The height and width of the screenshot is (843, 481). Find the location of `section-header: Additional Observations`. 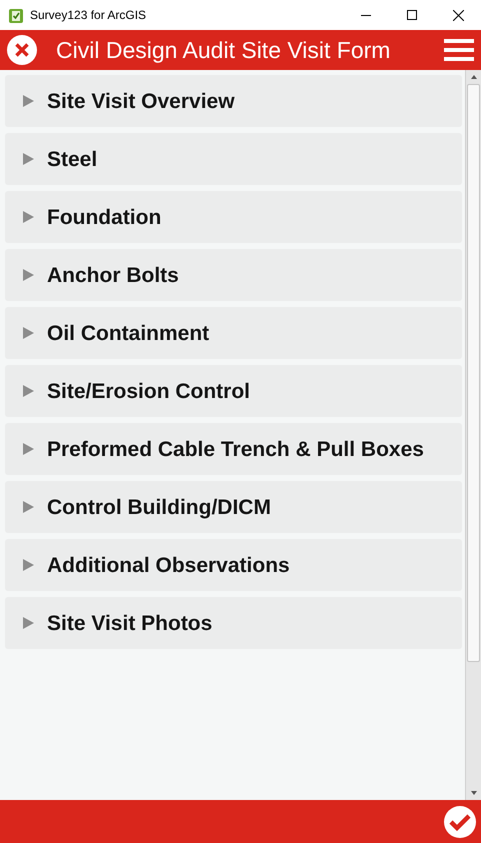

section-header: Additional Observations is located at coordinates (233, 565).